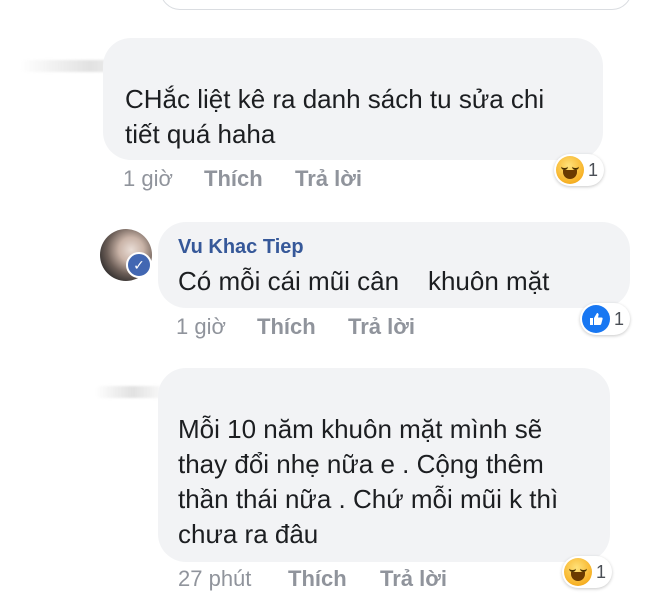  What do you see at coordinates (396, 5) in the screenshot?
I see `previous-comment-bubble` at bounding box center [396, 5].